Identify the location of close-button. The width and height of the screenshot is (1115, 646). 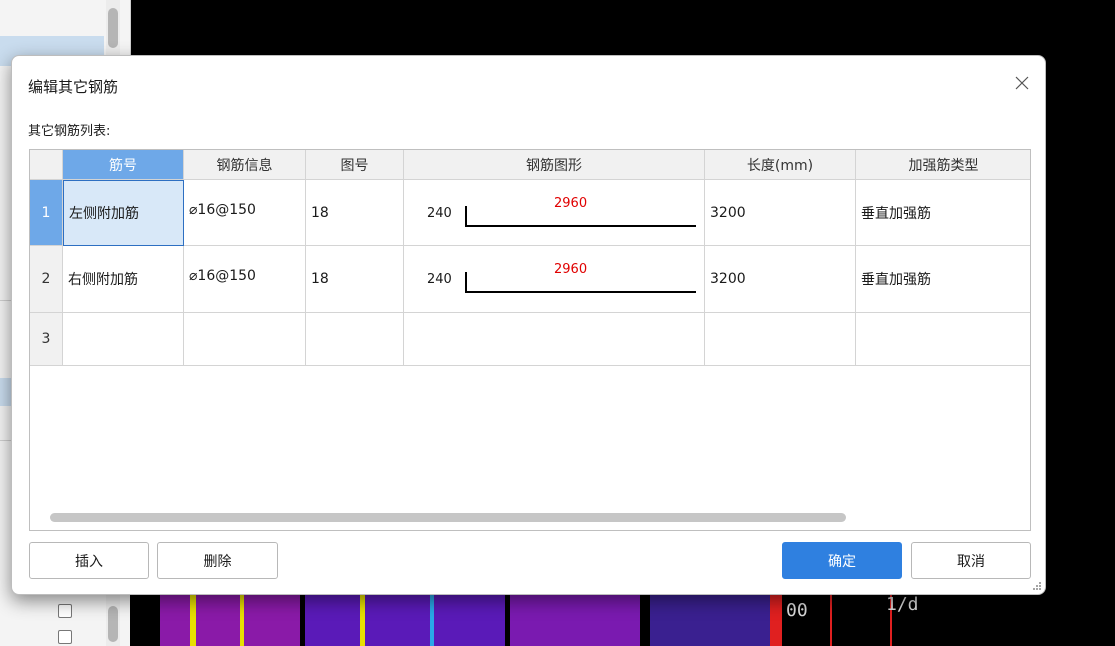
(1022, 83).